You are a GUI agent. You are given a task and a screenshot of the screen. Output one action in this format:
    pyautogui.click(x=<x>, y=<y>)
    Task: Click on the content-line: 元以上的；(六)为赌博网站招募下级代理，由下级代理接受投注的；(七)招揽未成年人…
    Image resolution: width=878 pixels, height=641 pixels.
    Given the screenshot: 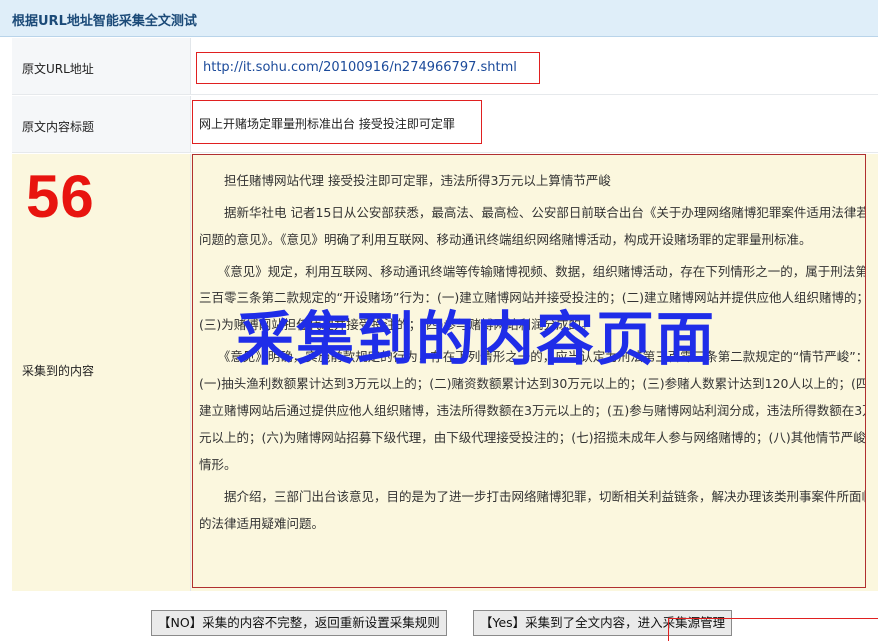 What is the action you would take?
    pyautogui.click(x=532, y=437)
    